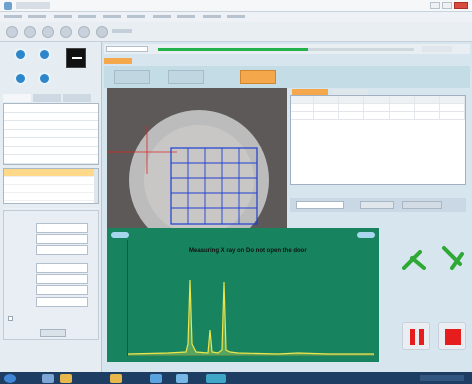 The image size is (472, 384). Describe the element at coordinates (452, 336) in the screenshot. I see `stop-button` at that location.